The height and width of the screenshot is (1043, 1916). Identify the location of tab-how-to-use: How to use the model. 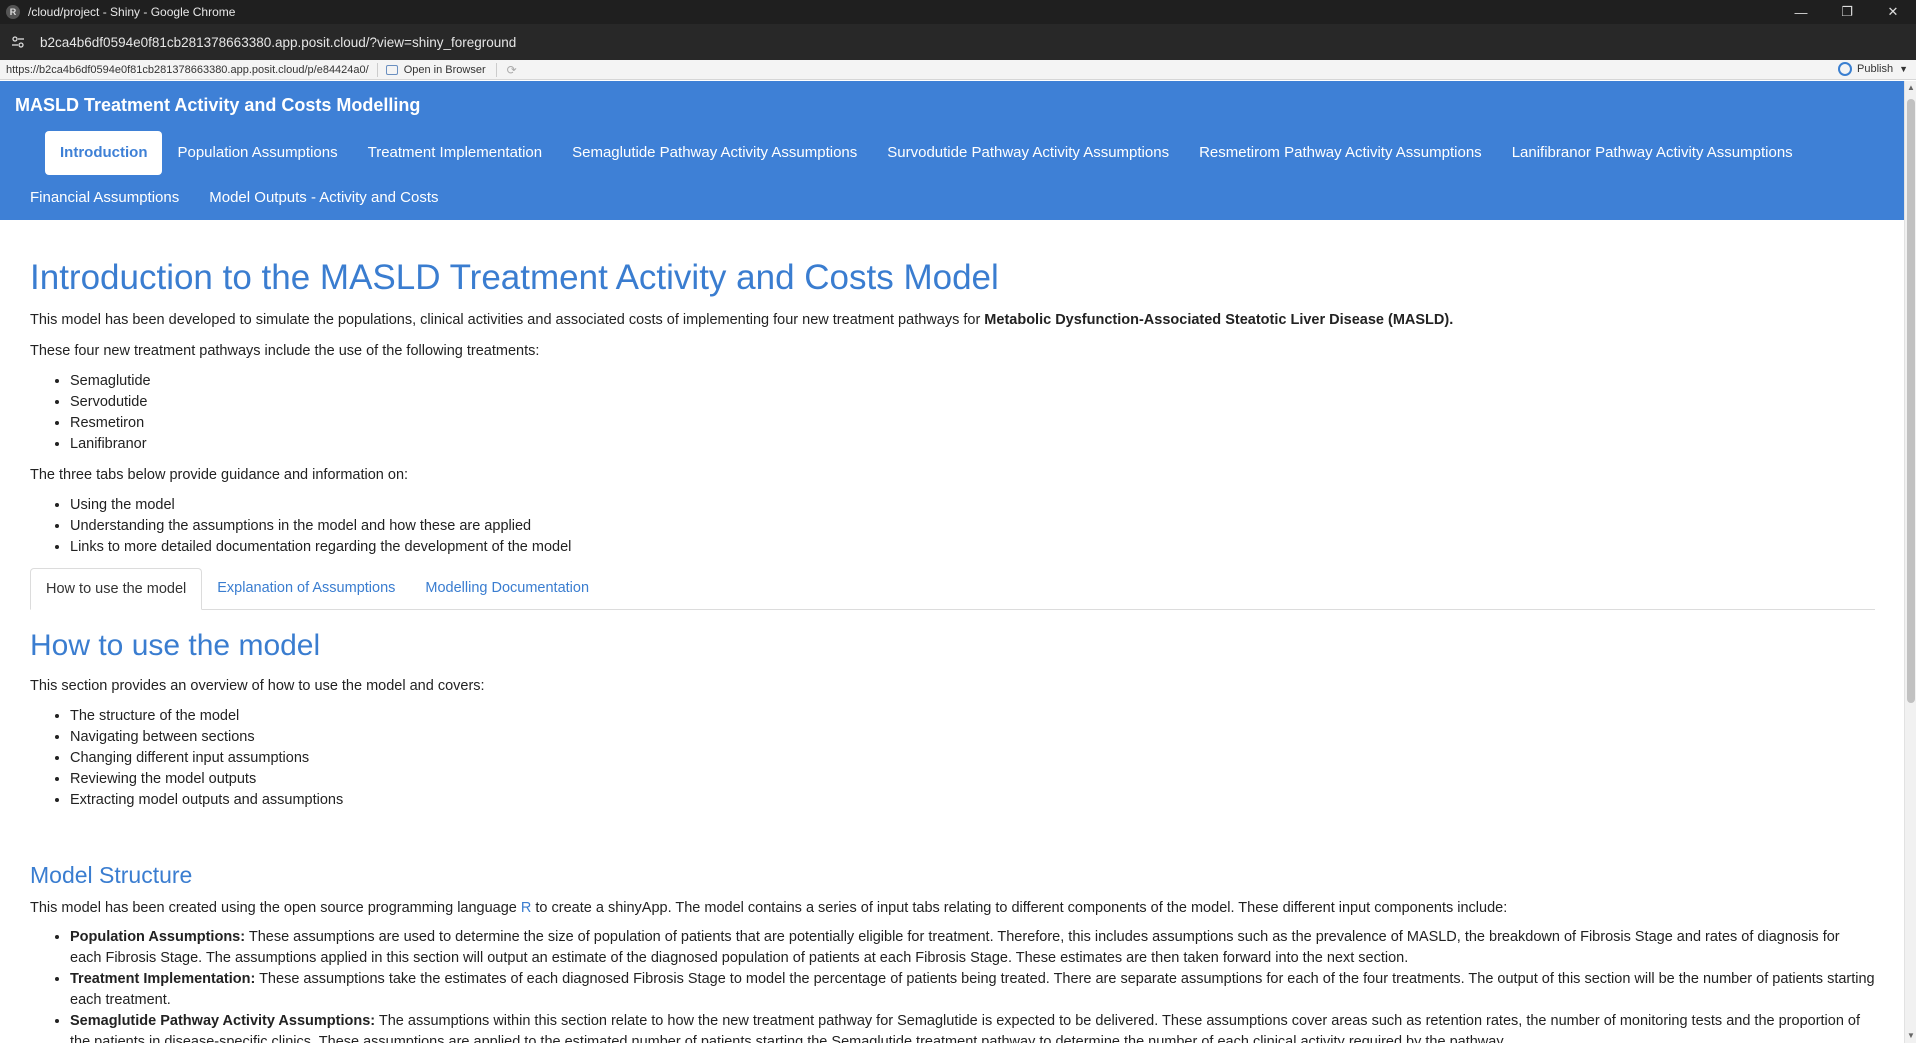
(116, 589).